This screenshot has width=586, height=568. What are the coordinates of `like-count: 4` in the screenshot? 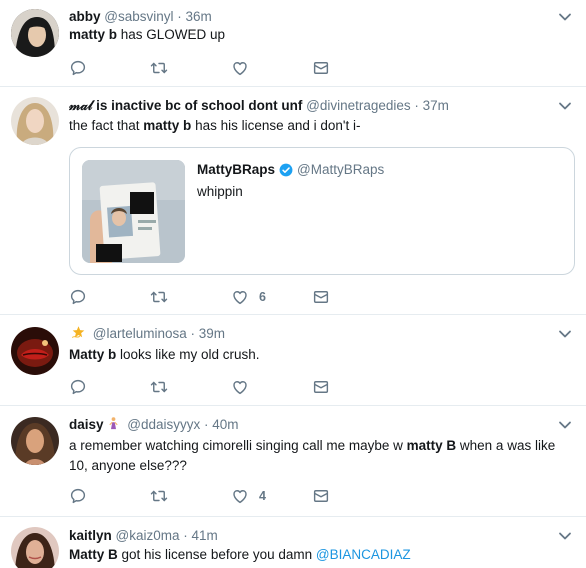 It's located at (262, 496).